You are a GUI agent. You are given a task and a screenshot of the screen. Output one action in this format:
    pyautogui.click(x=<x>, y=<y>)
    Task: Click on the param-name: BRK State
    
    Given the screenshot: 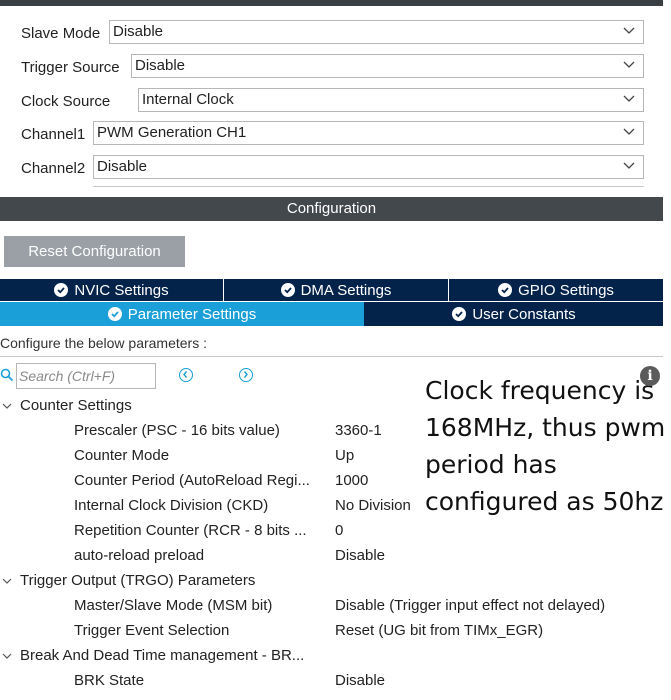 What is the action you would take?
    pyautogui.click(x=109, y=680)
    